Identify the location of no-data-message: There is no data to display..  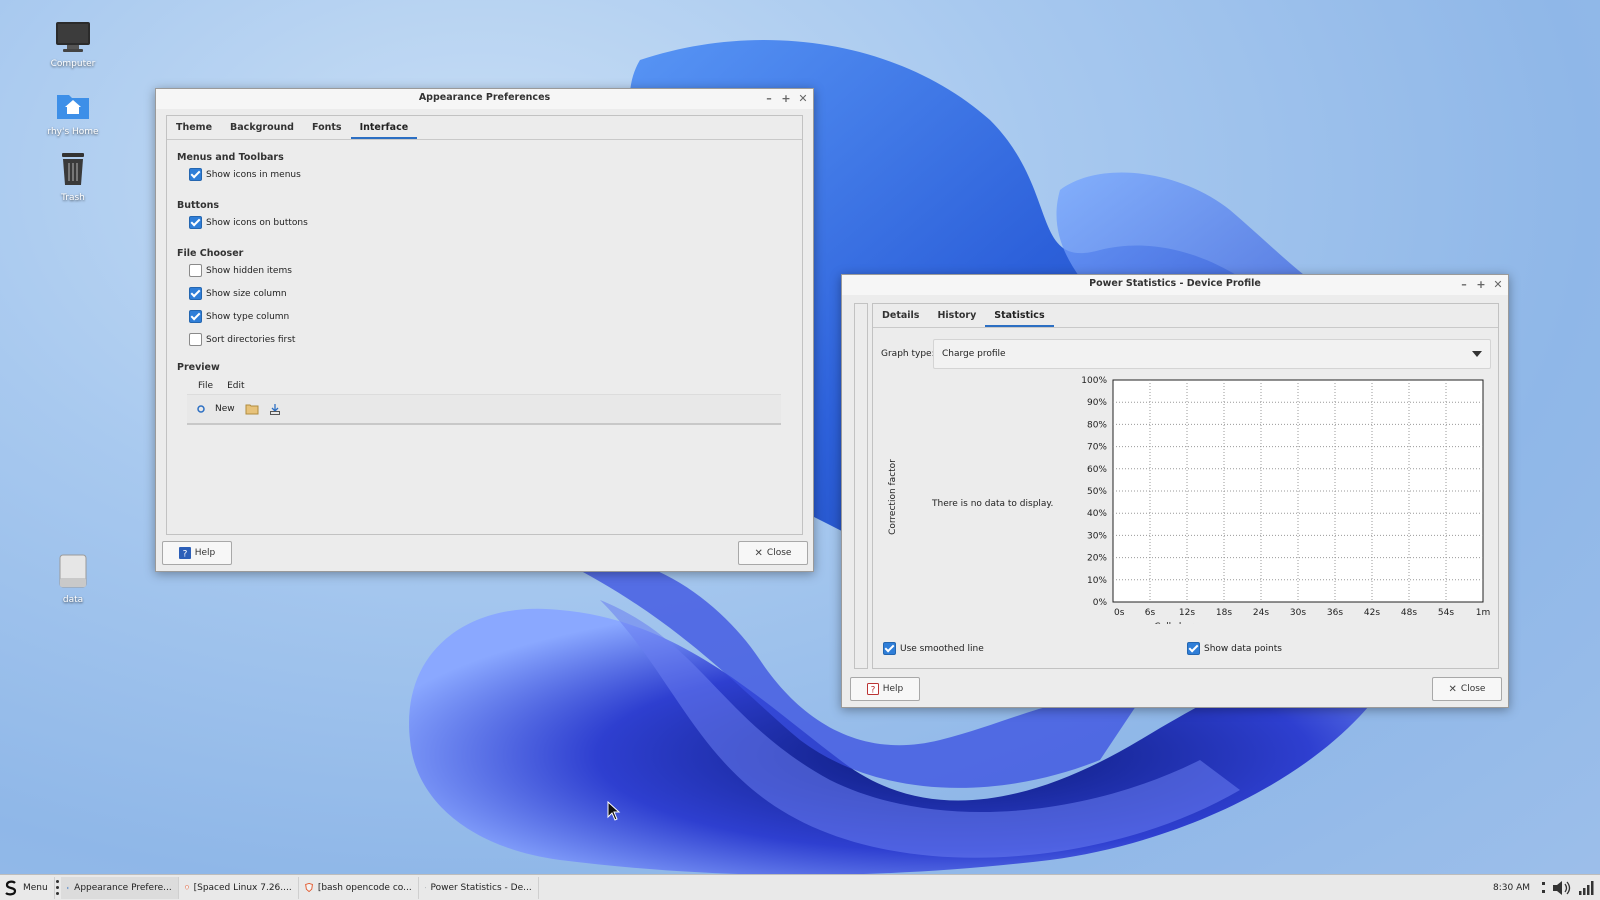
(993, 504).